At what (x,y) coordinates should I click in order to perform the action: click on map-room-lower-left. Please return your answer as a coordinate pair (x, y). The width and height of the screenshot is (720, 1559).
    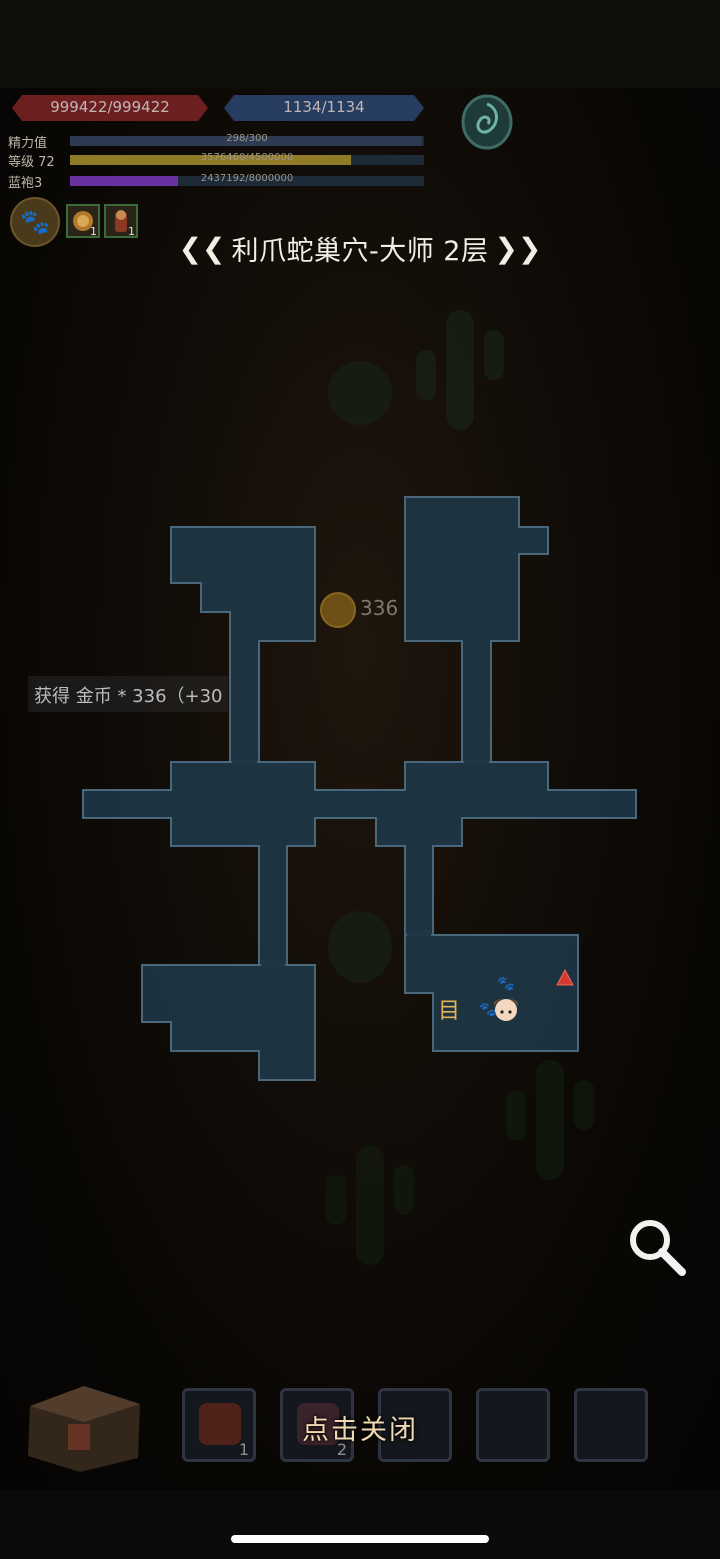
    Looking at the image, I should click on (228, 1022).